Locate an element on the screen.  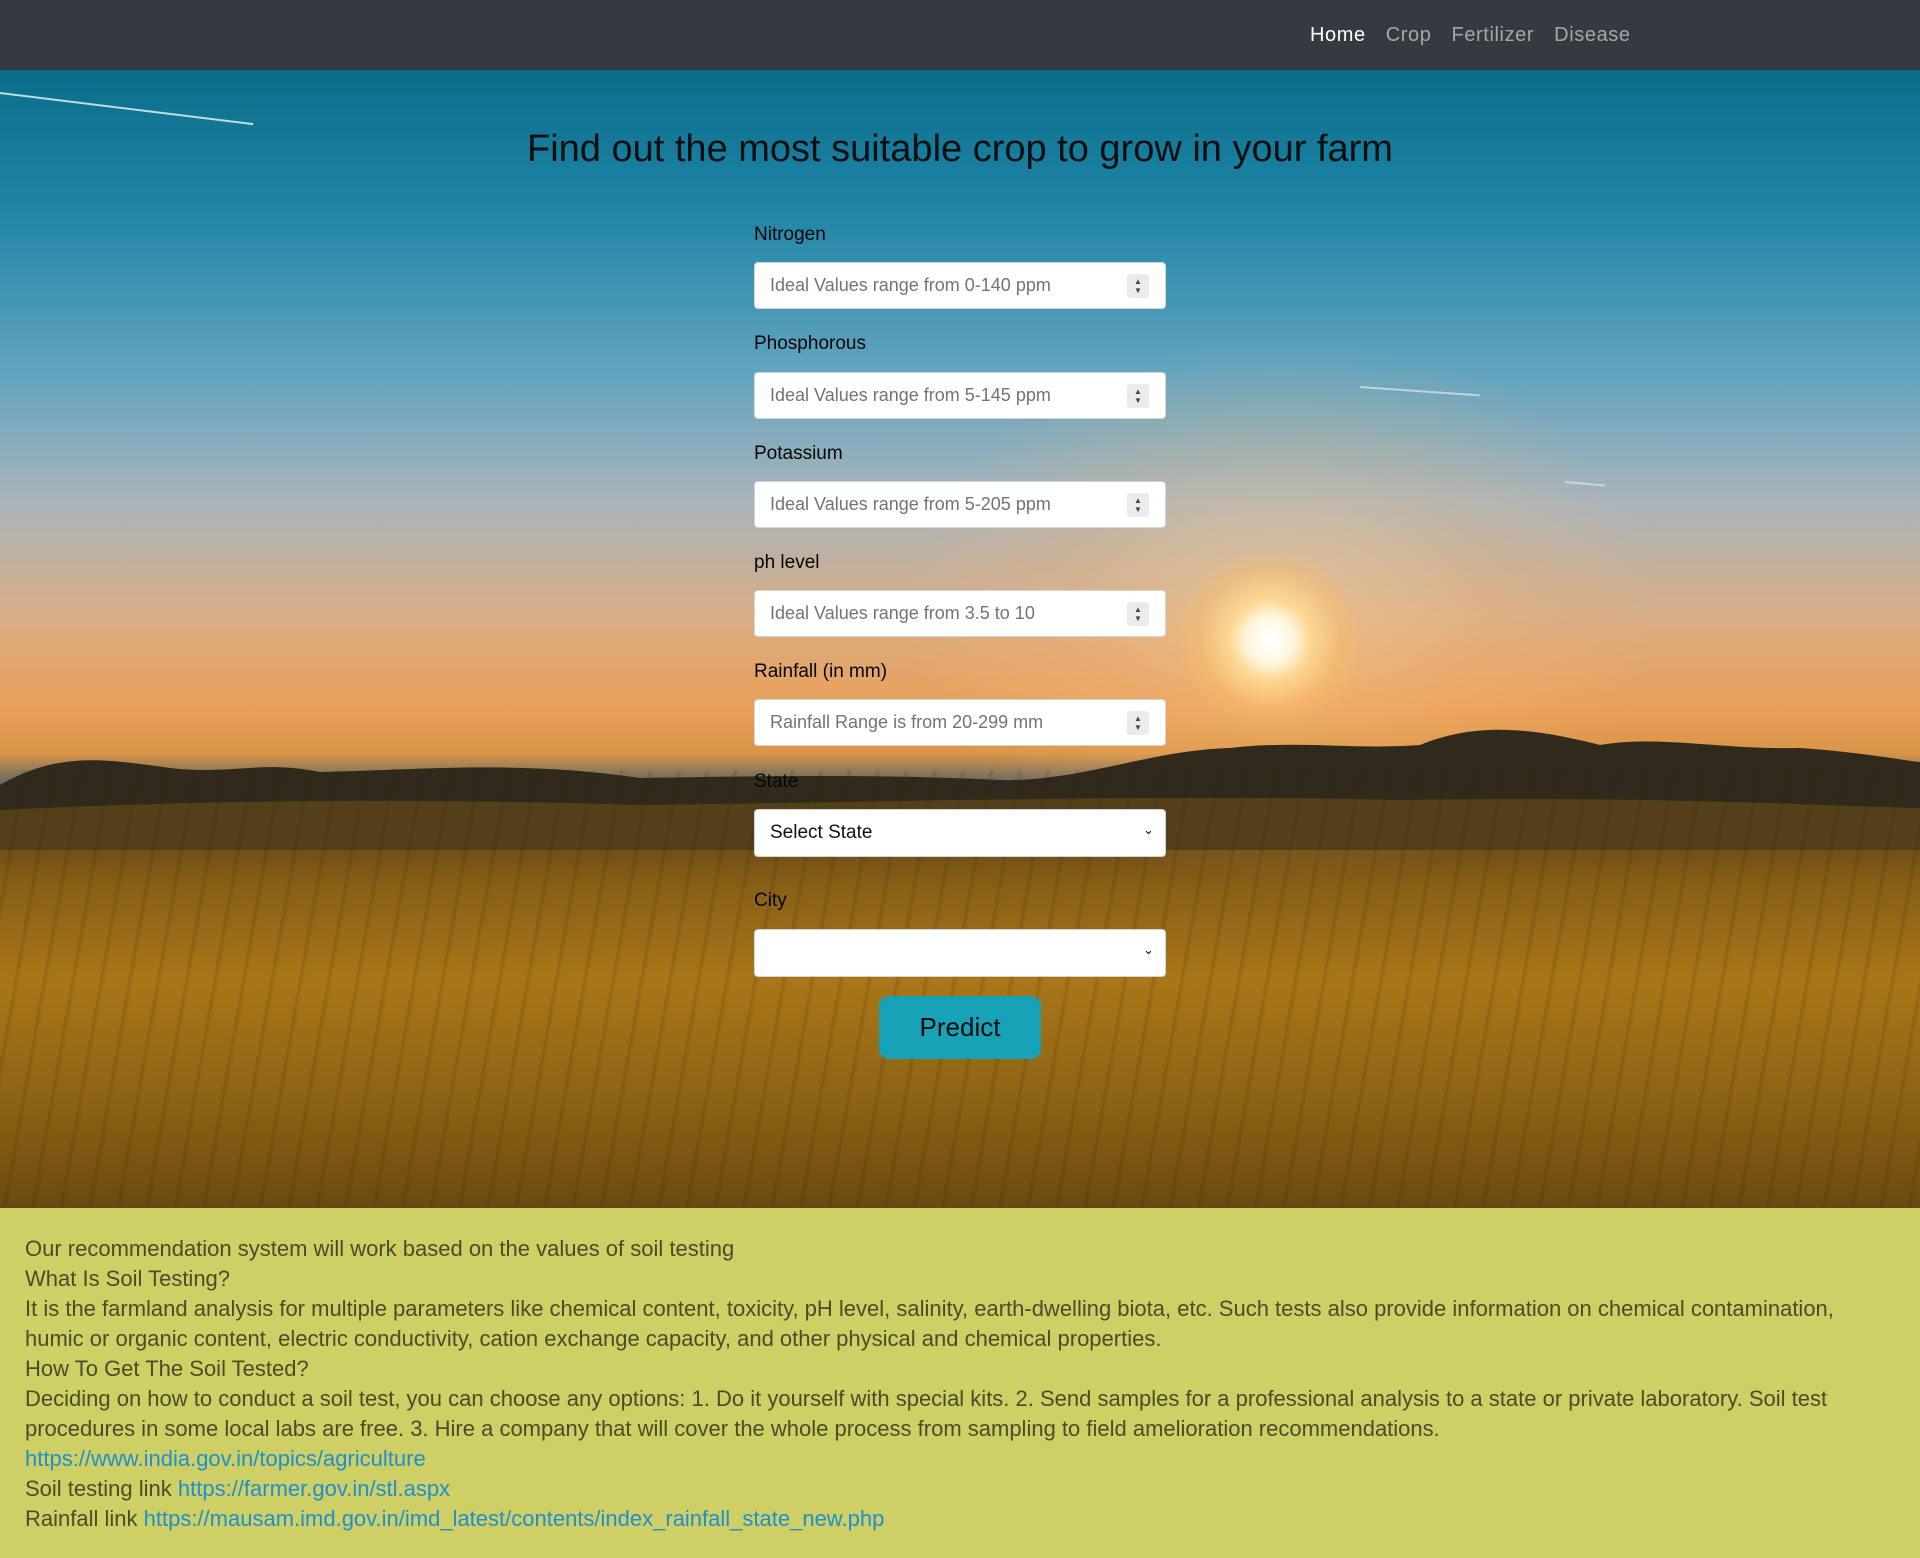
nav-disease-link: Disease is located at coordinates (1592, 35).